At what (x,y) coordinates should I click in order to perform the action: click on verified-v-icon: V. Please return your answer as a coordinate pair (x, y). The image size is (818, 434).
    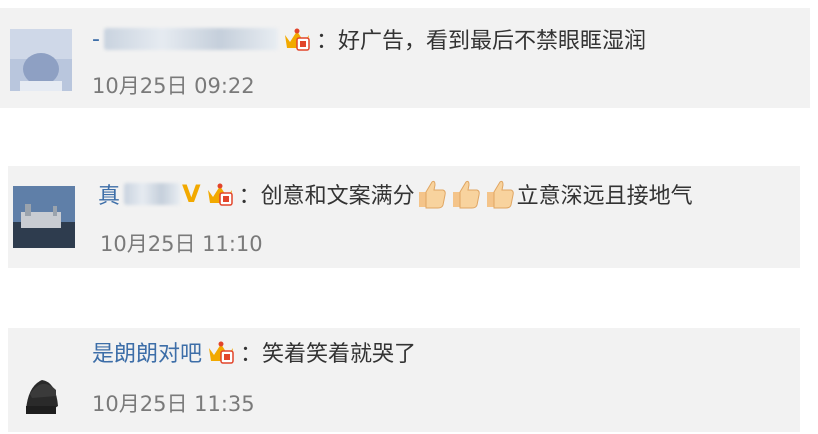
    Looking at the image, I should click on (191, 194).